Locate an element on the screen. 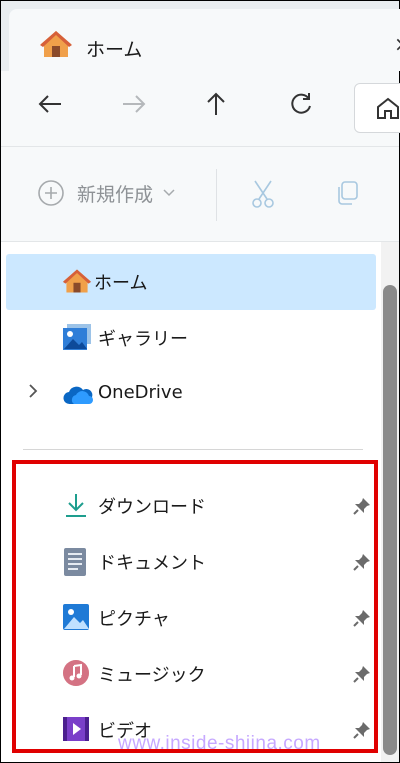 This screenshot has height=763, width=400. back-button is located at coordinates (50, 104).